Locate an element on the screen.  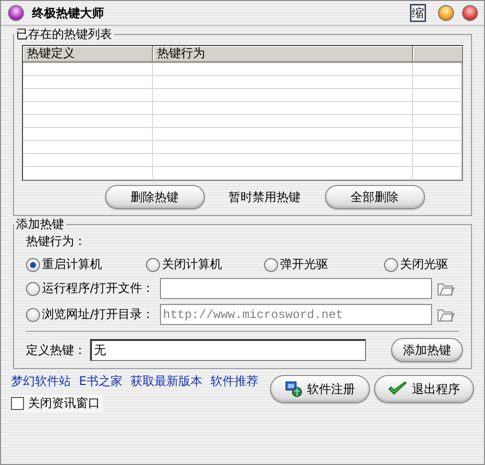
radio-label: 重启计算机 is located at coordinates (72, 264).